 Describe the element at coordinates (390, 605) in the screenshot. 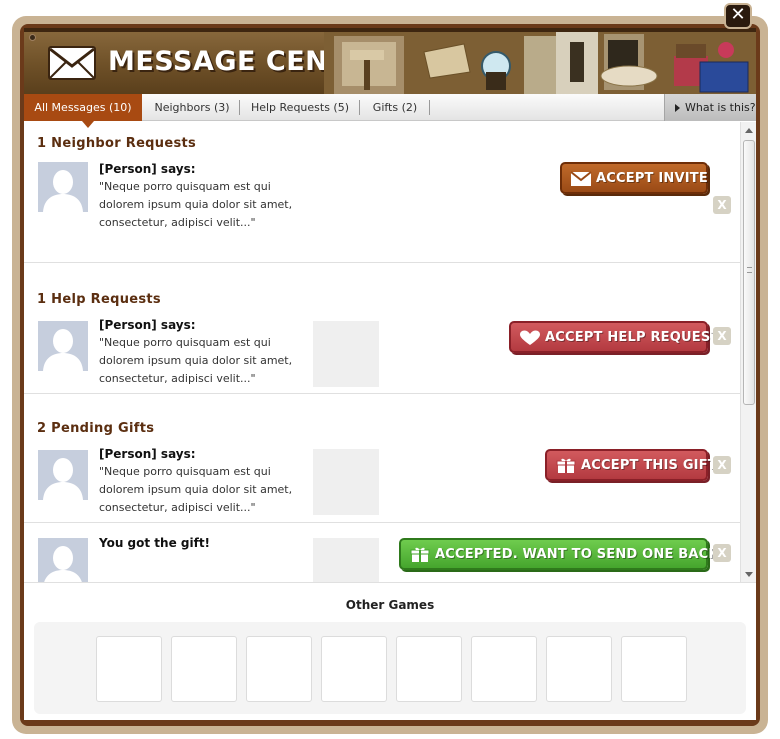

I see `other-games-title: Other Games` at that location.